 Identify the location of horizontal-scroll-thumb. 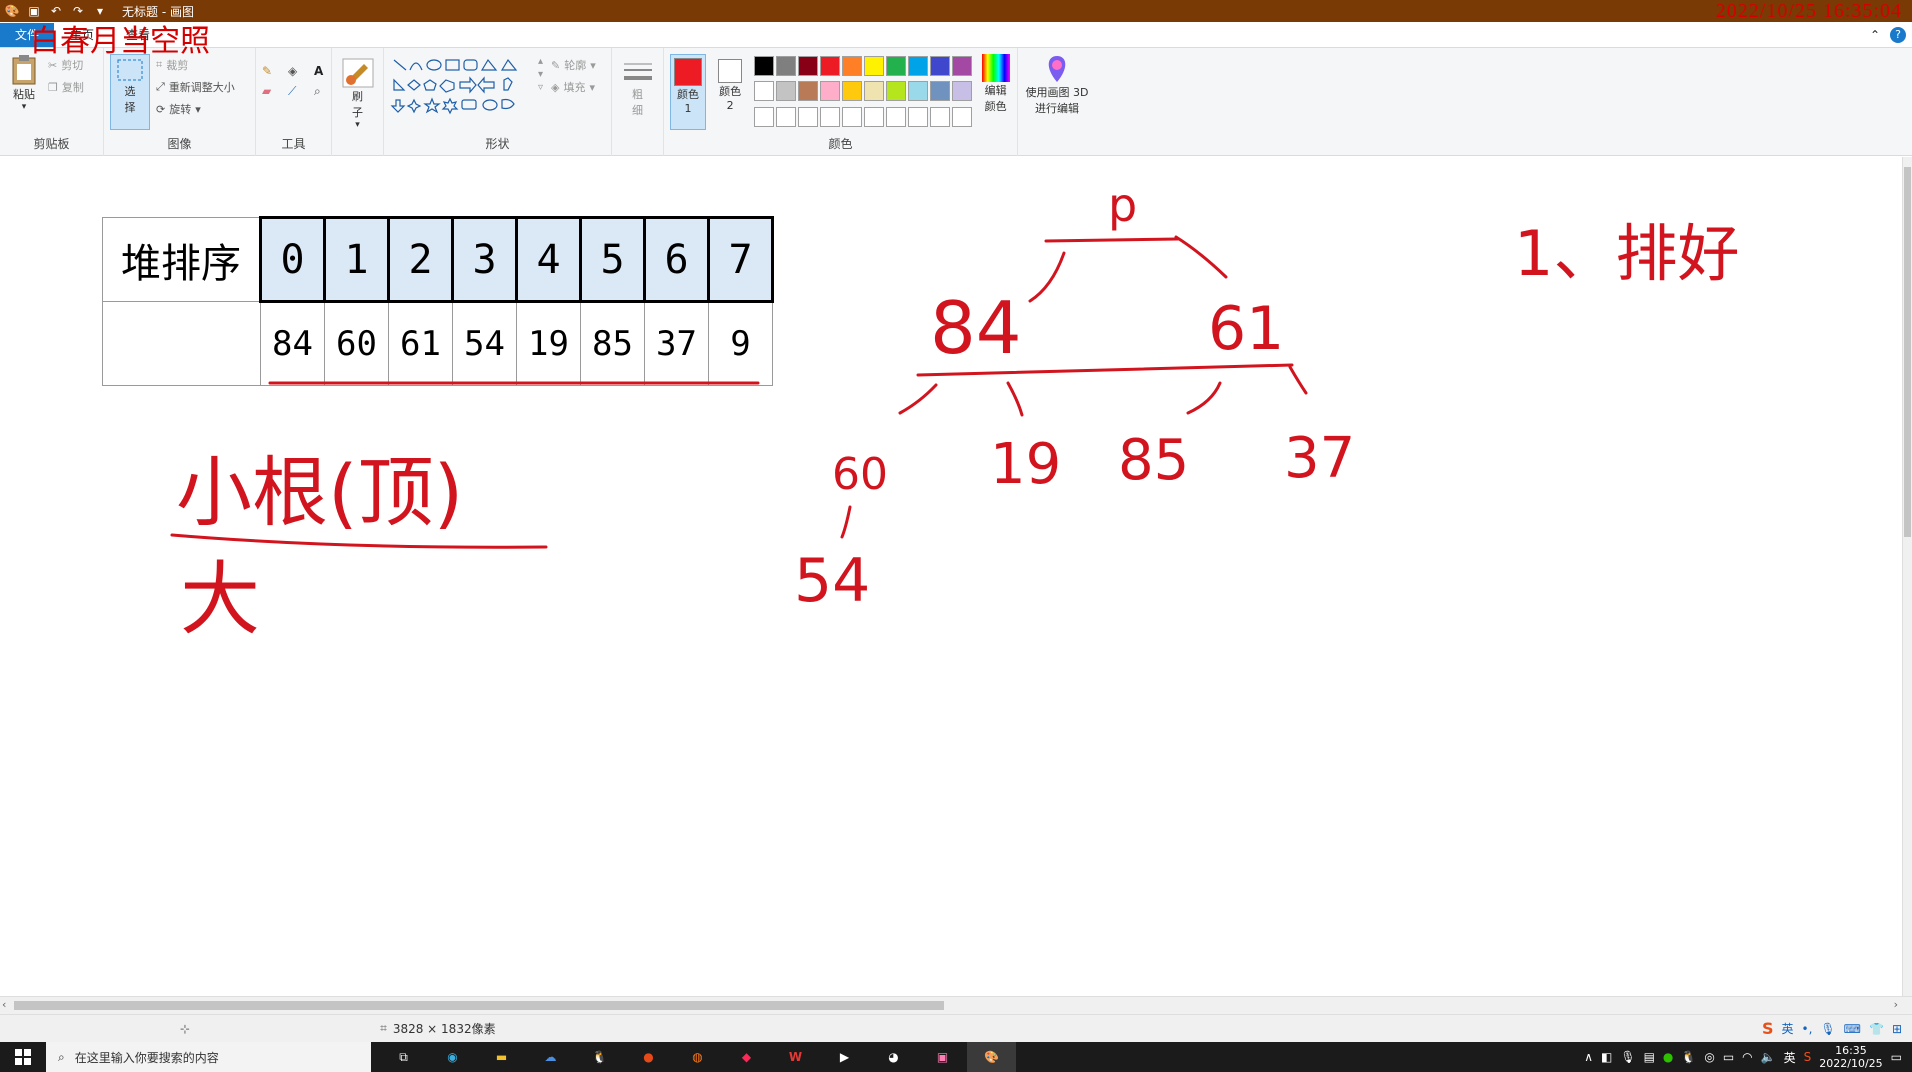
(479, 1005).